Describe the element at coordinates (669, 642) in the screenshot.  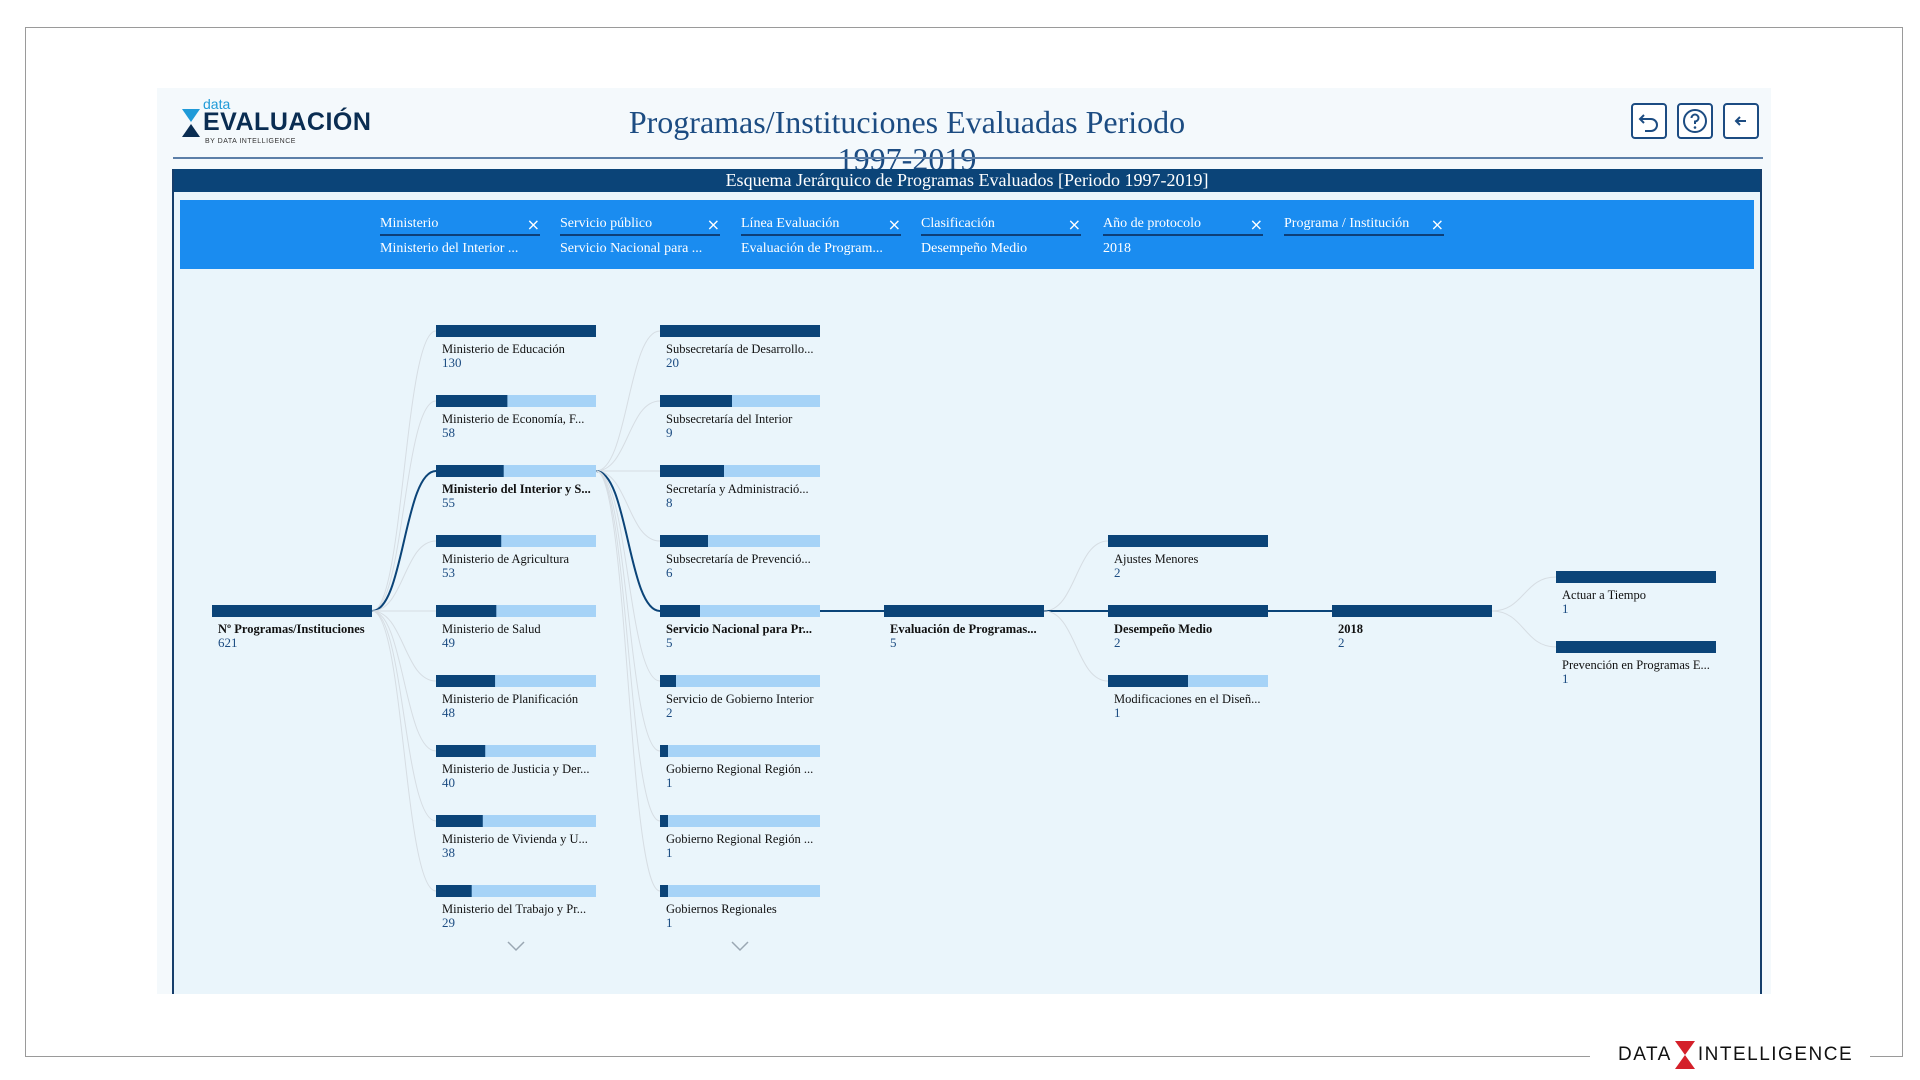
I see `node-value: 5` at that location.